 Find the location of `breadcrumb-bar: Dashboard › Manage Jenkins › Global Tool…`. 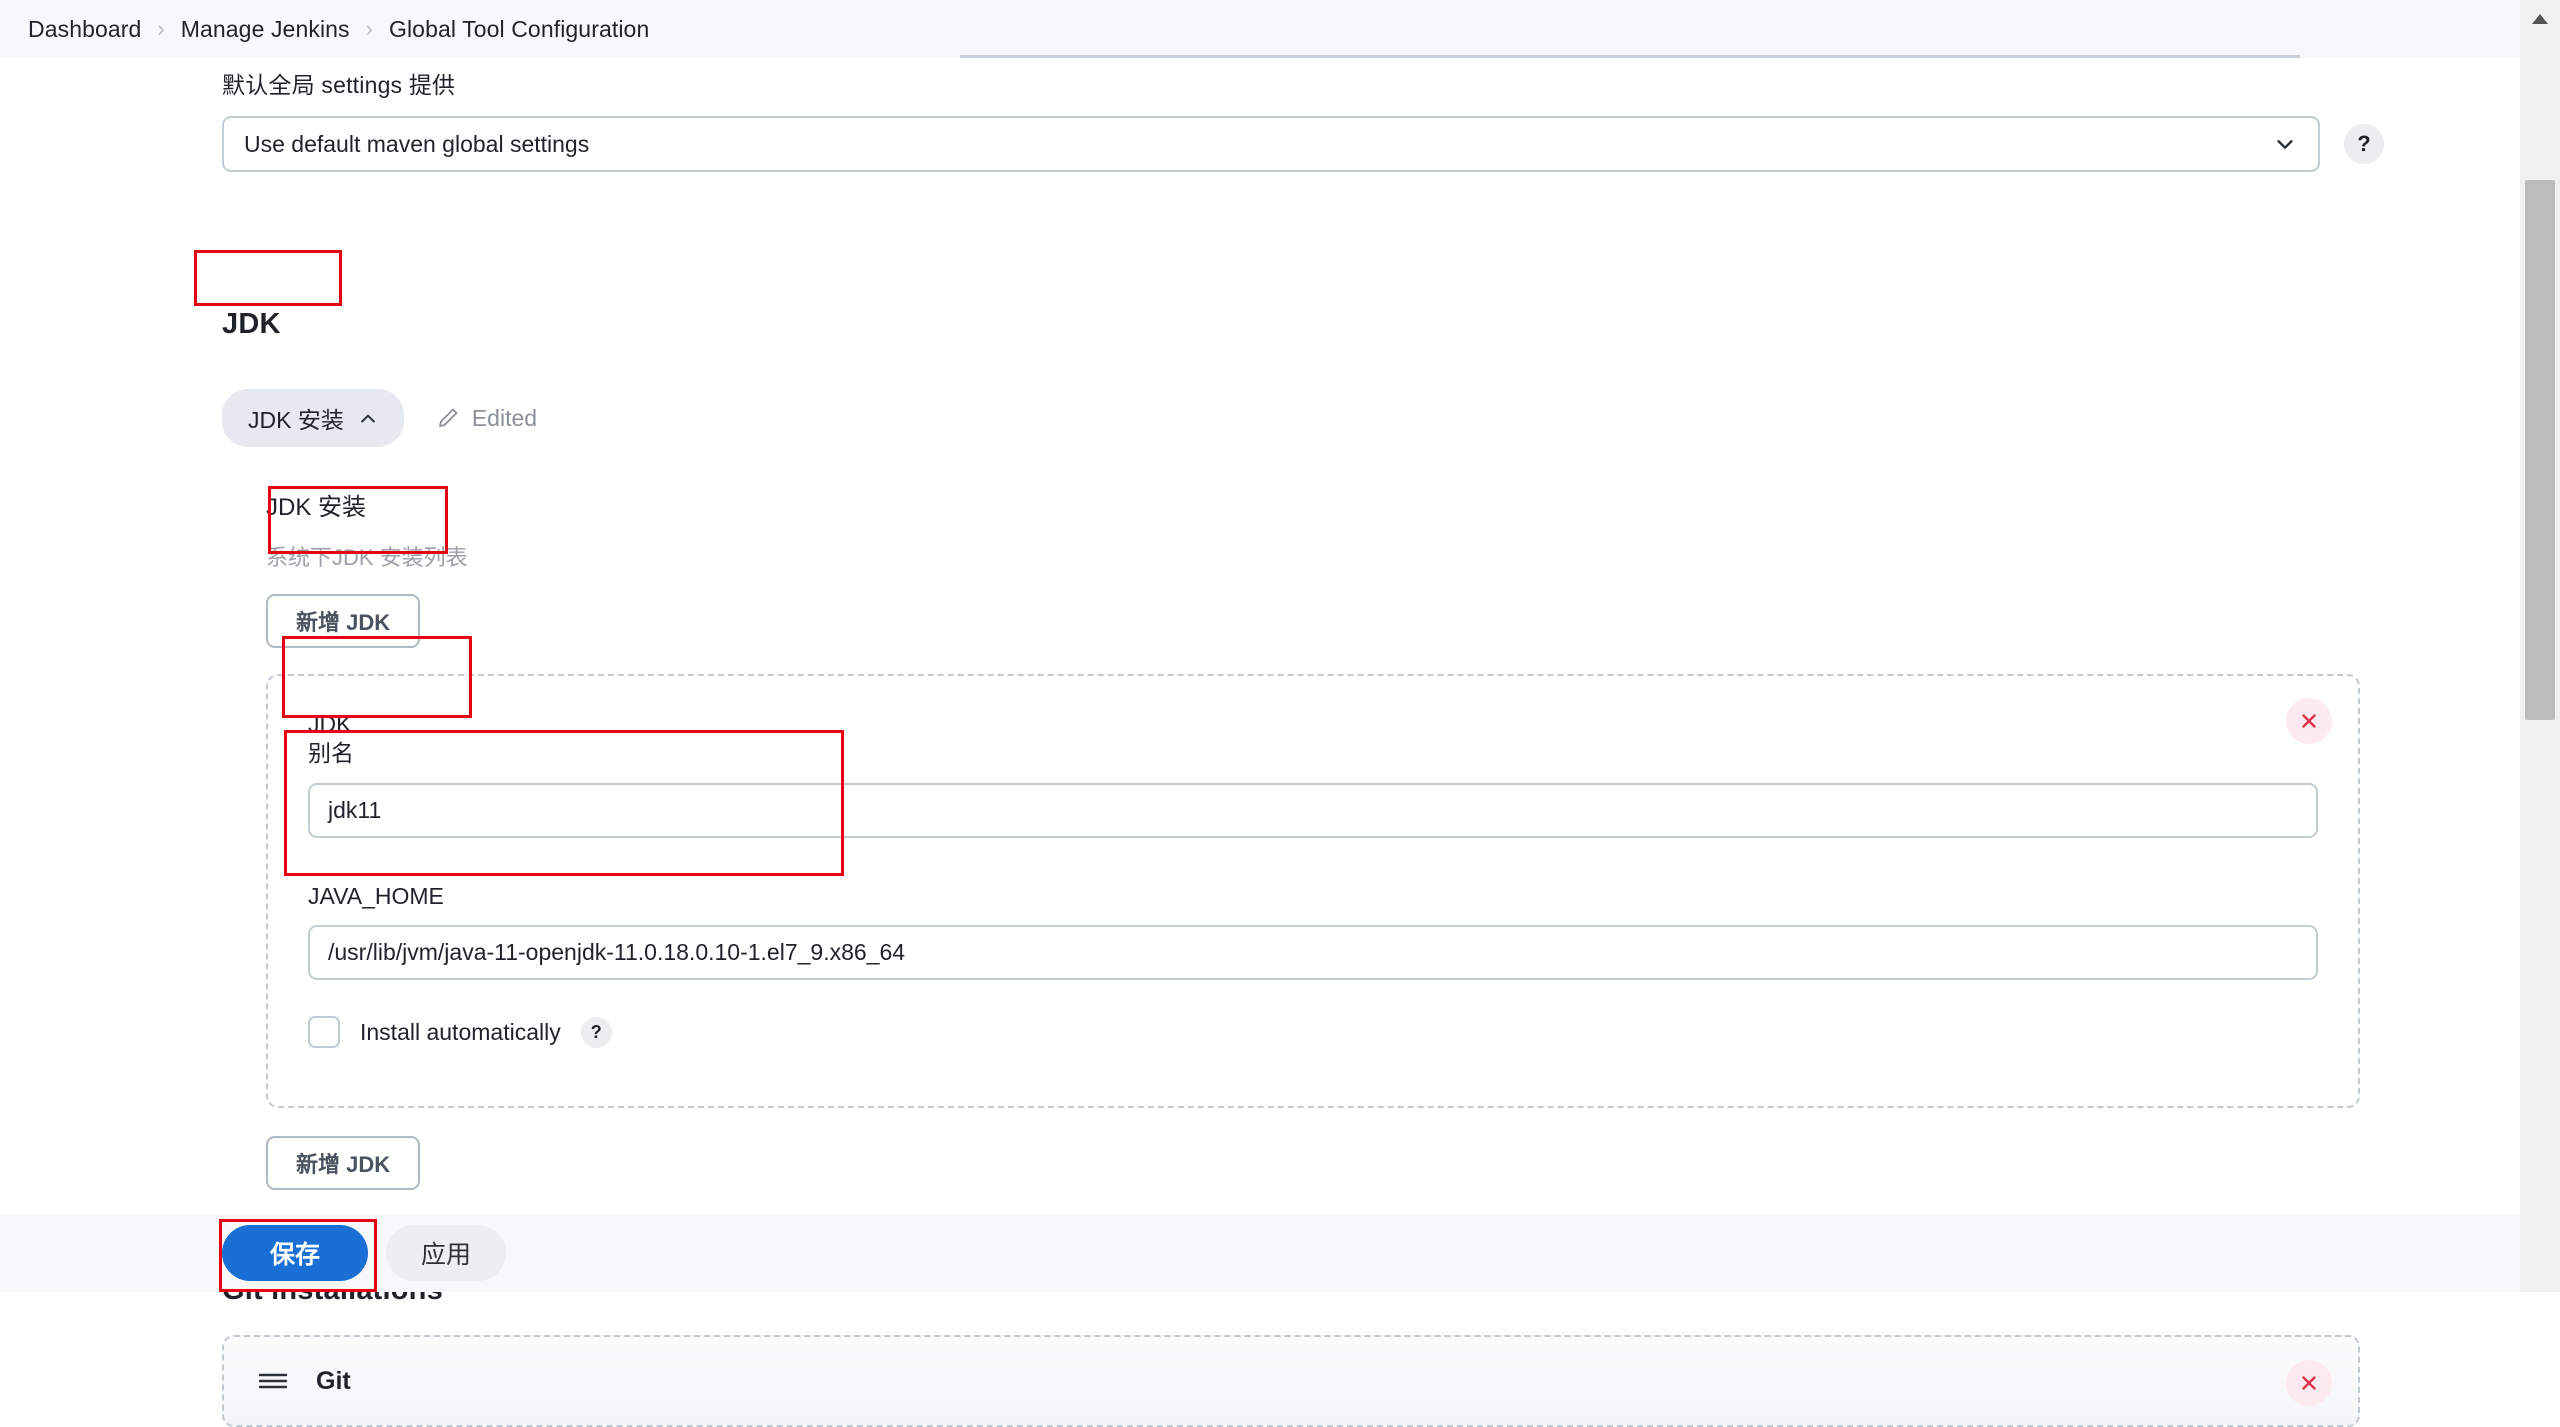

breadcrumb-bar: Dashboard › Manage Jenkins › Global Tool… is located at coordinates (1260, 29).